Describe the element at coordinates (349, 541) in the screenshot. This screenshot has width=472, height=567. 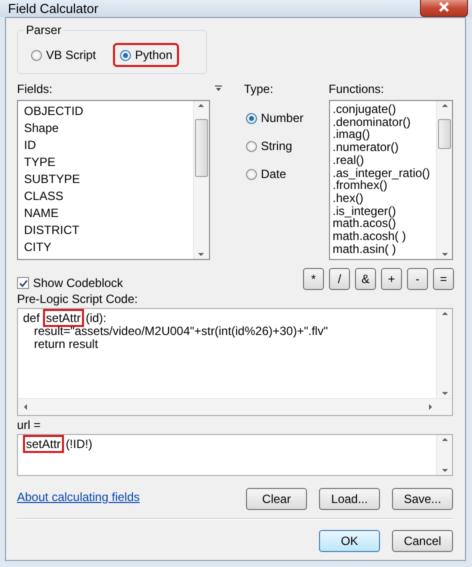
I see `dialog-button: OK` at that location.